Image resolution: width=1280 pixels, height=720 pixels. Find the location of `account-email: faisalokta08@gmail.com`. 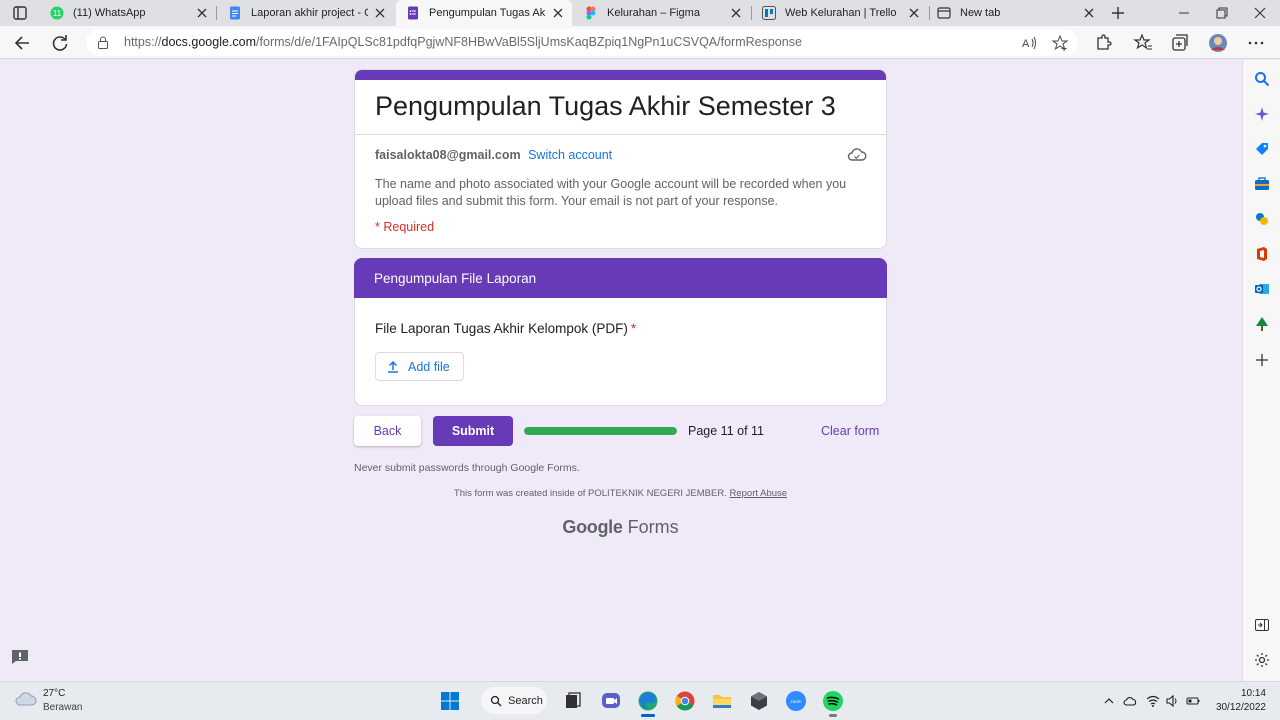

account-email: faisalokta08@gmail.com is located at coordinates (448, 155).